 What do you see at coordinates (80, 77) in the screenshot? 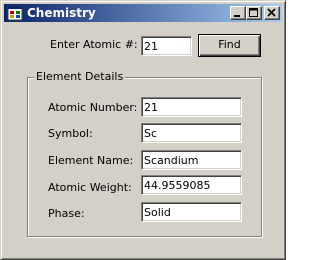
I see `element-details-group-title: Element Details` at bounding box center [80, 77].